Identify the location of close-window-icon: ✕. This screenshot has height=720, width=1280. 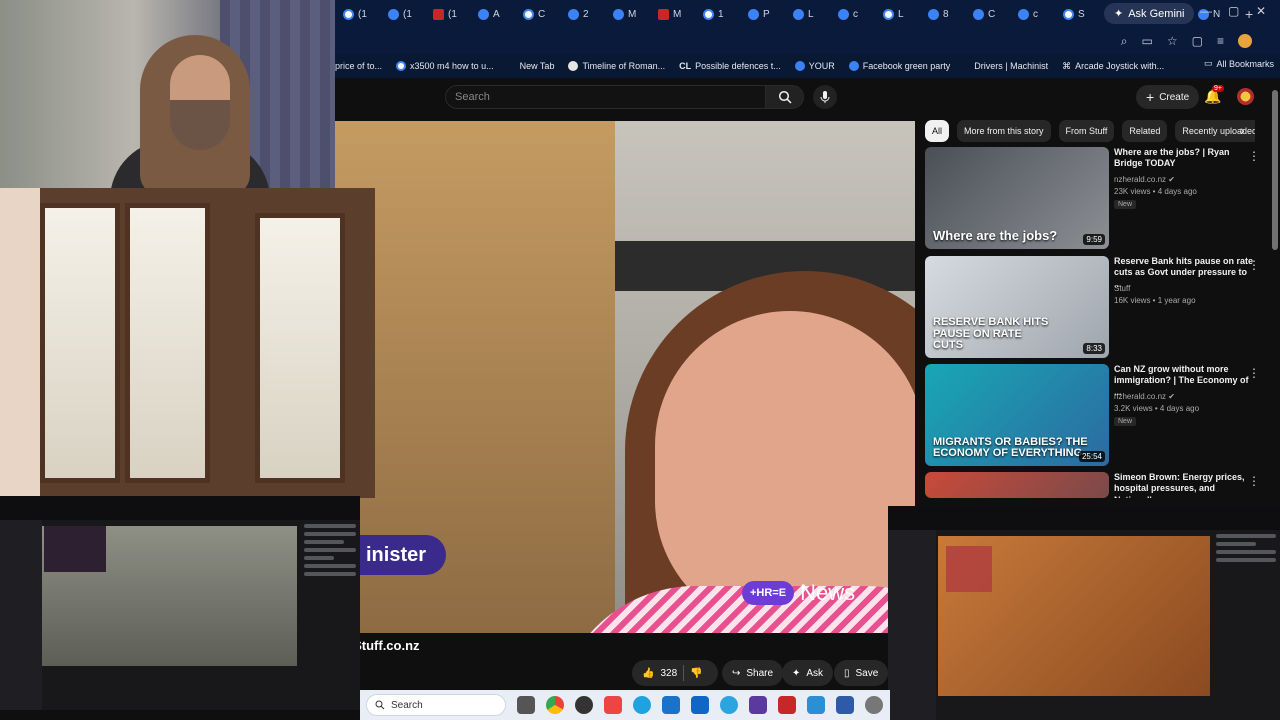
(1261, 11).